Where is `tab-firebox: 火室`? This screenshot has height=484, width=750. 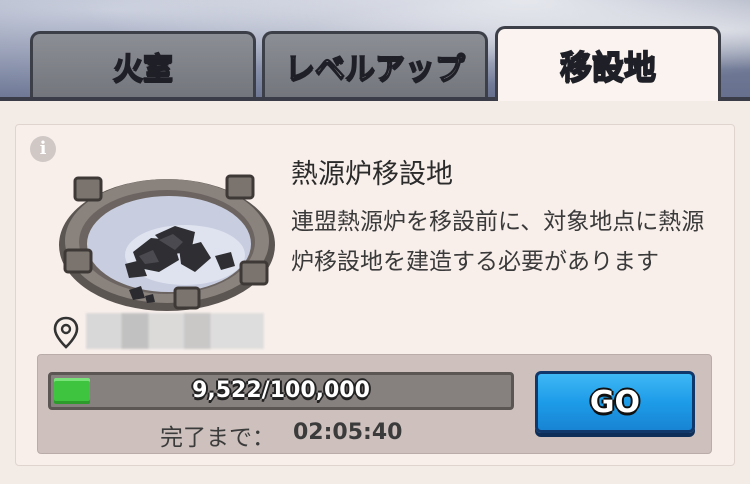 tab-firebox: 火室 is located at coordinates (143, 64).